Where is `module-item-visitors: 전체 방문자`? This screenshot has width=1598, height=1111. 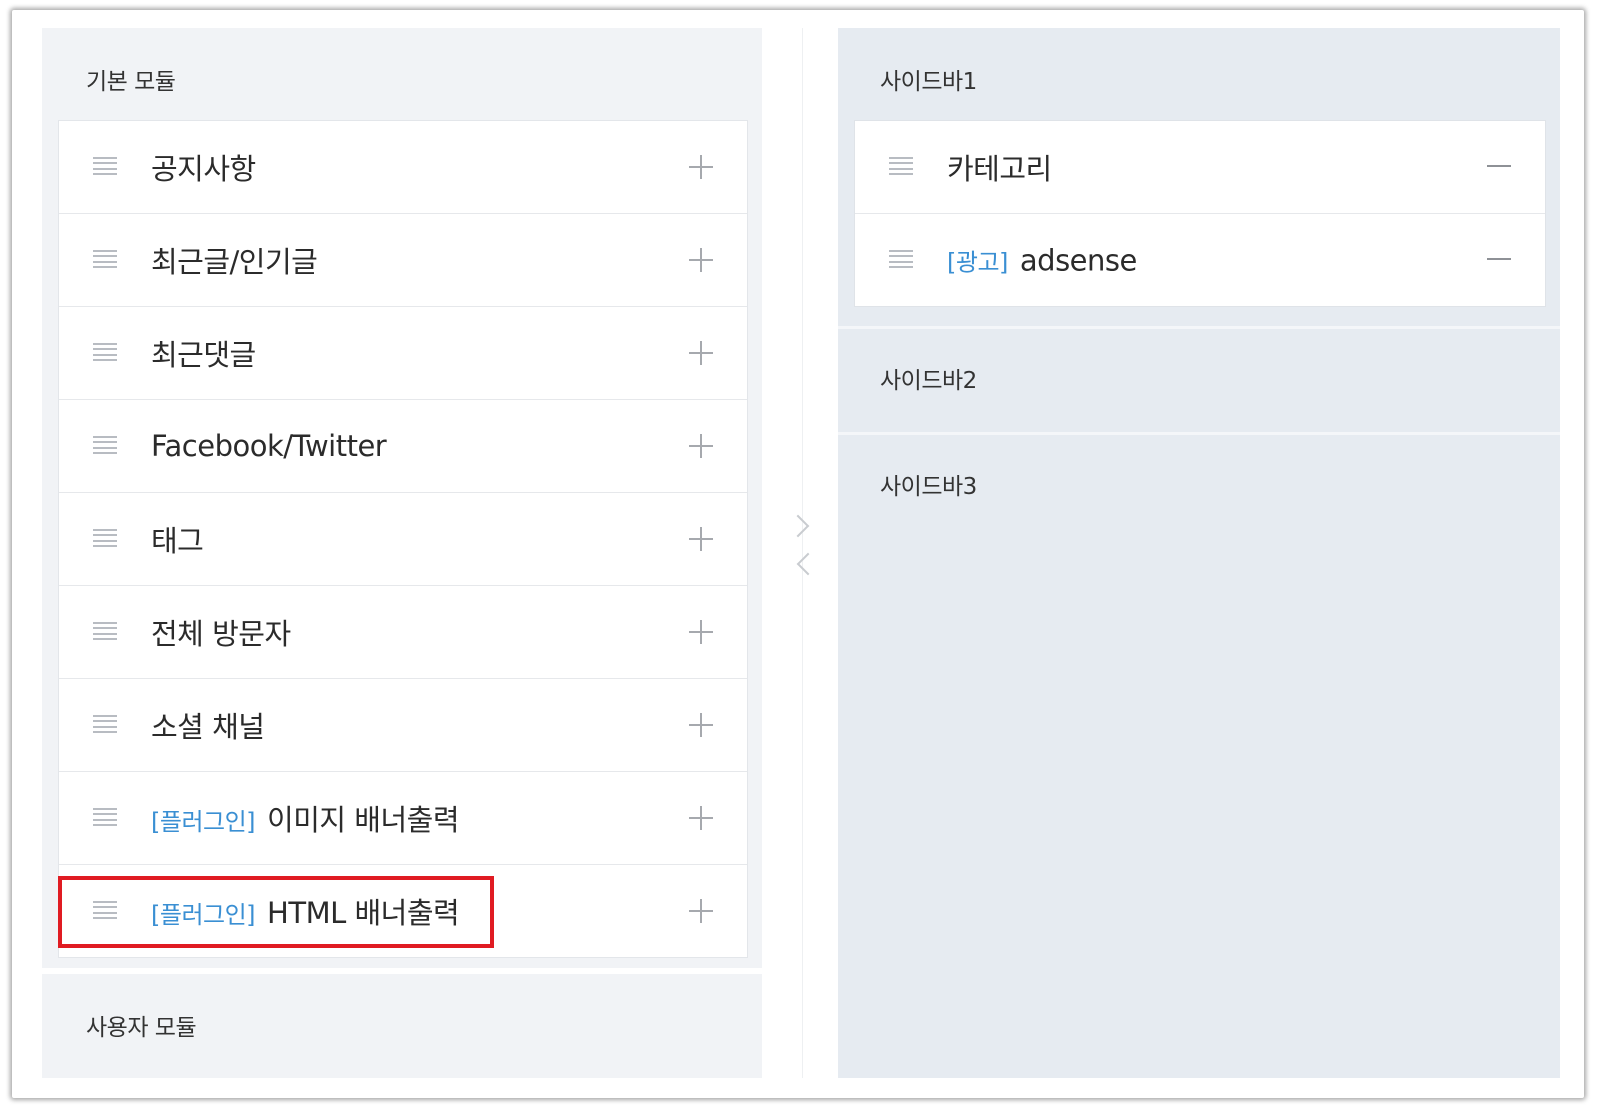 module-item-visitors: 전체 방문자 is located at coordinates (403, 632).